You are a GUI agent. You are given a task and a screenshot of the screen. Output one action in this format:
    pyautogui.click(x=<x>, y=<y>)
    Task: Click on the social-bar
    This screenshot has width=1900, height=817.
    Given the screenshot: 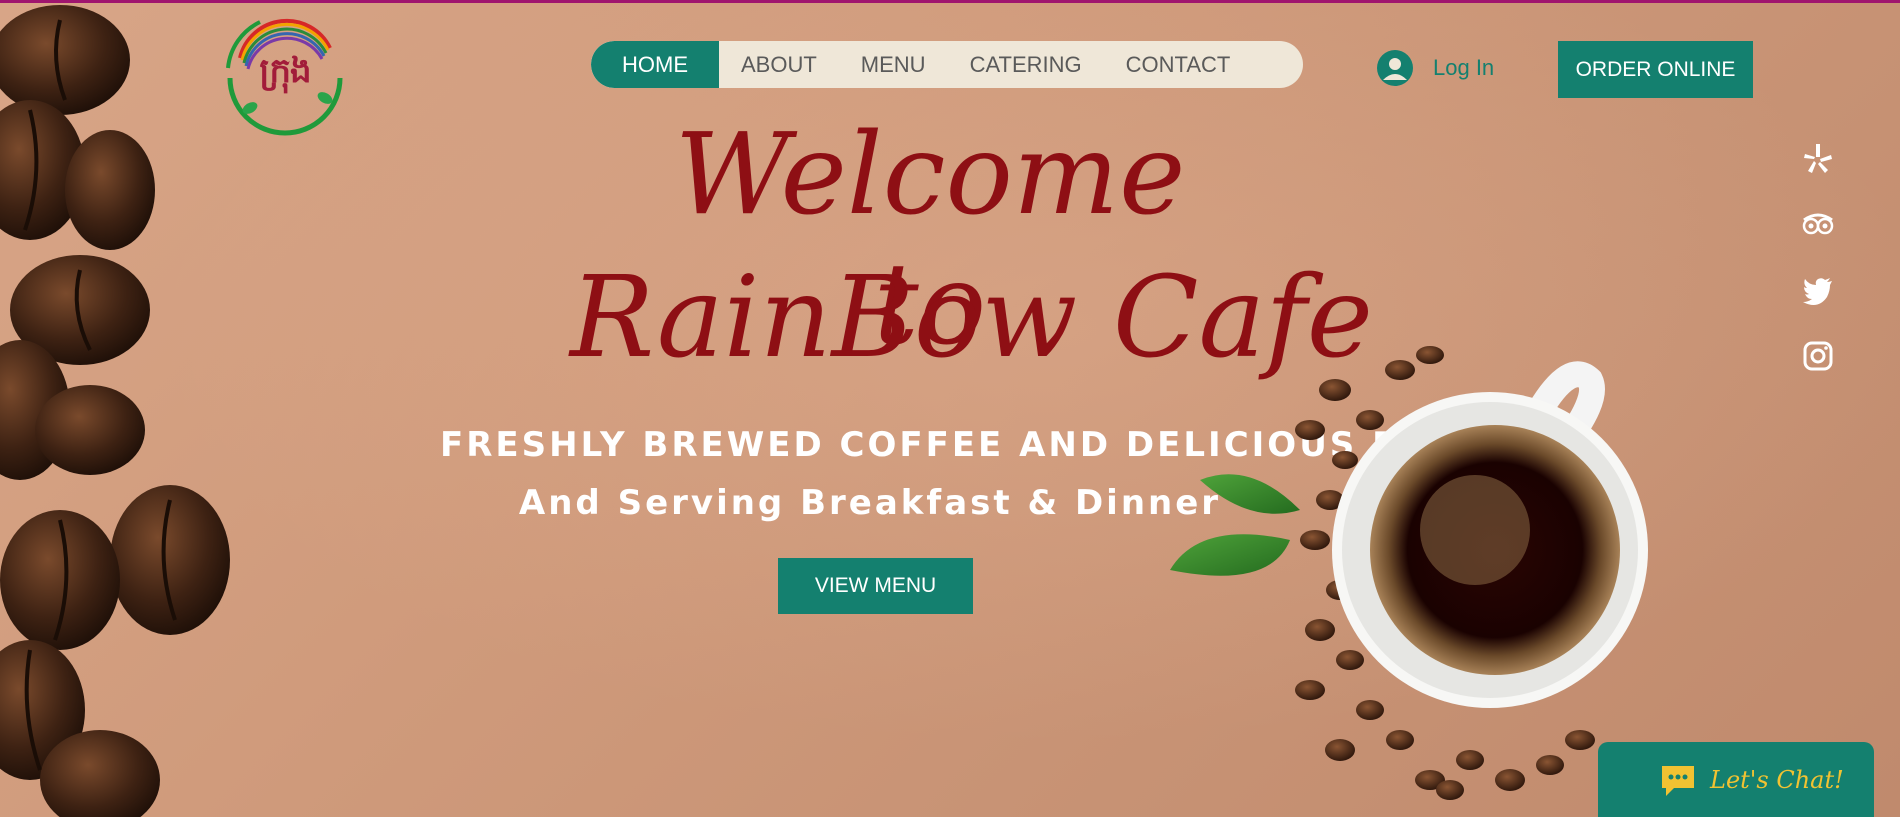 What is the action you would take?
    pyautogui.click(x=1818, y=272)
    